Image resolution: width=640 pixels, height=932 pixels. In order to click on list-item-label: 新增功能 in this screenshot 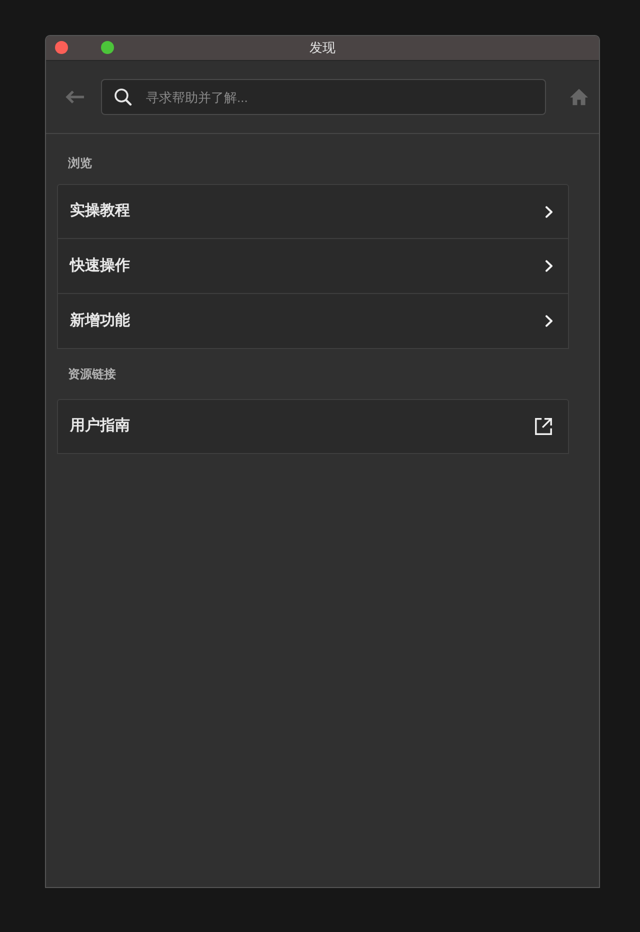, I will do `click(100, 320)`.